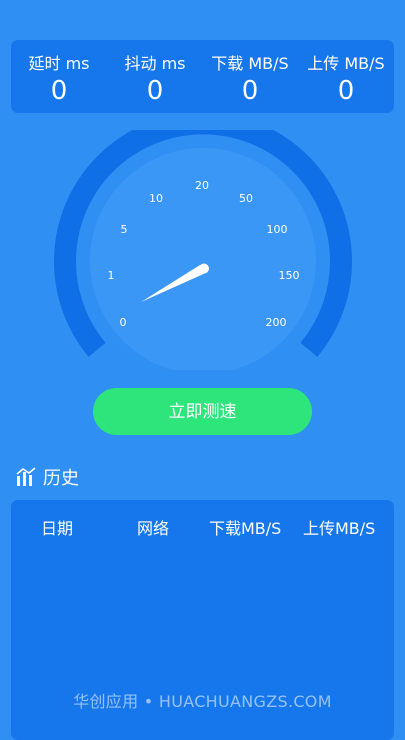 The height and width of the screenshot is (740, 405). What do you see at coordinates (202, 185) in the screenshot?
I see `gauge-tick-20: 20` at bounding box center [202, 185].